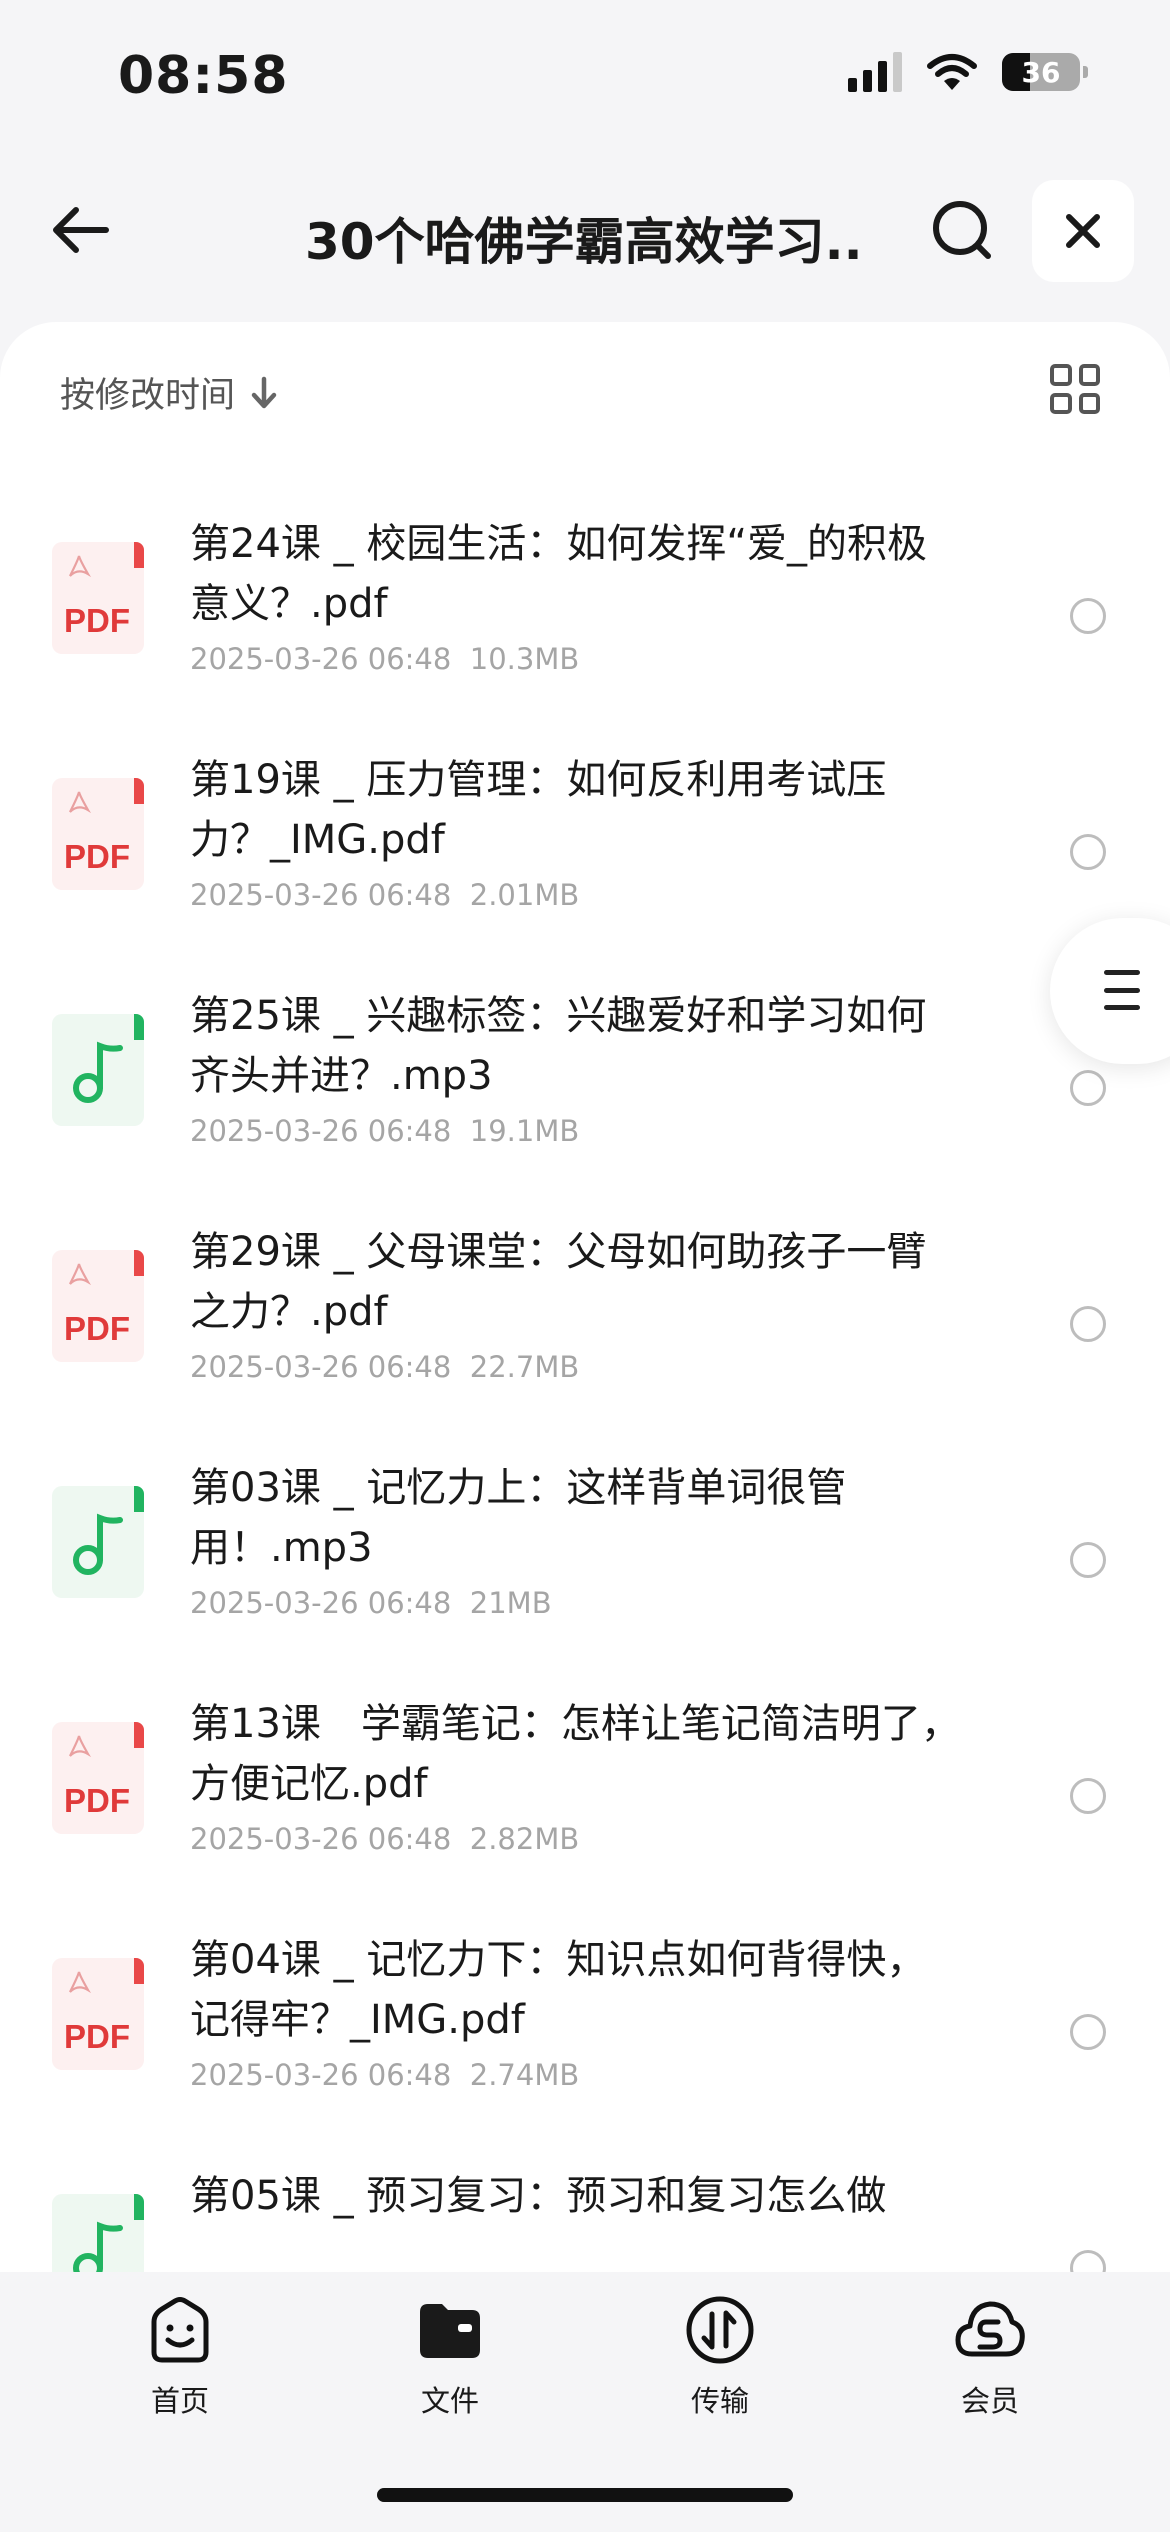 This screenshot has width=1170, height=2532. I want to click on file-meta: 2025-03-26 06:48 19.1MB, so click(384, 1131).